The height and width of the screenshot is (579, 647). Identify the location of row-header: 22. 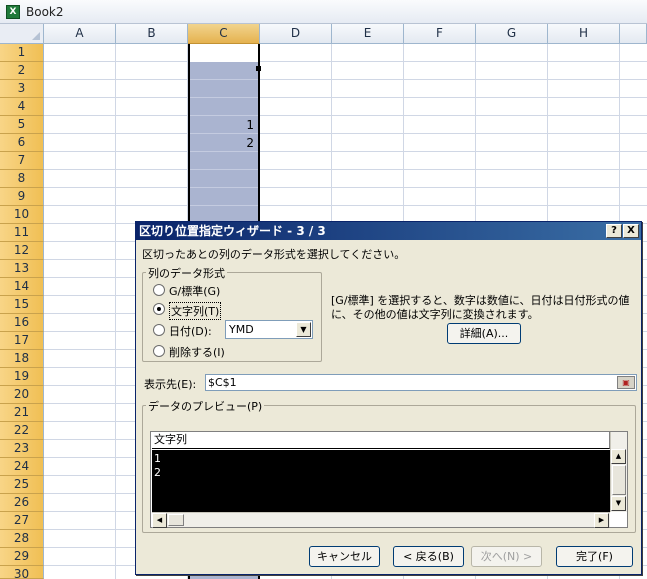
(22, 431).